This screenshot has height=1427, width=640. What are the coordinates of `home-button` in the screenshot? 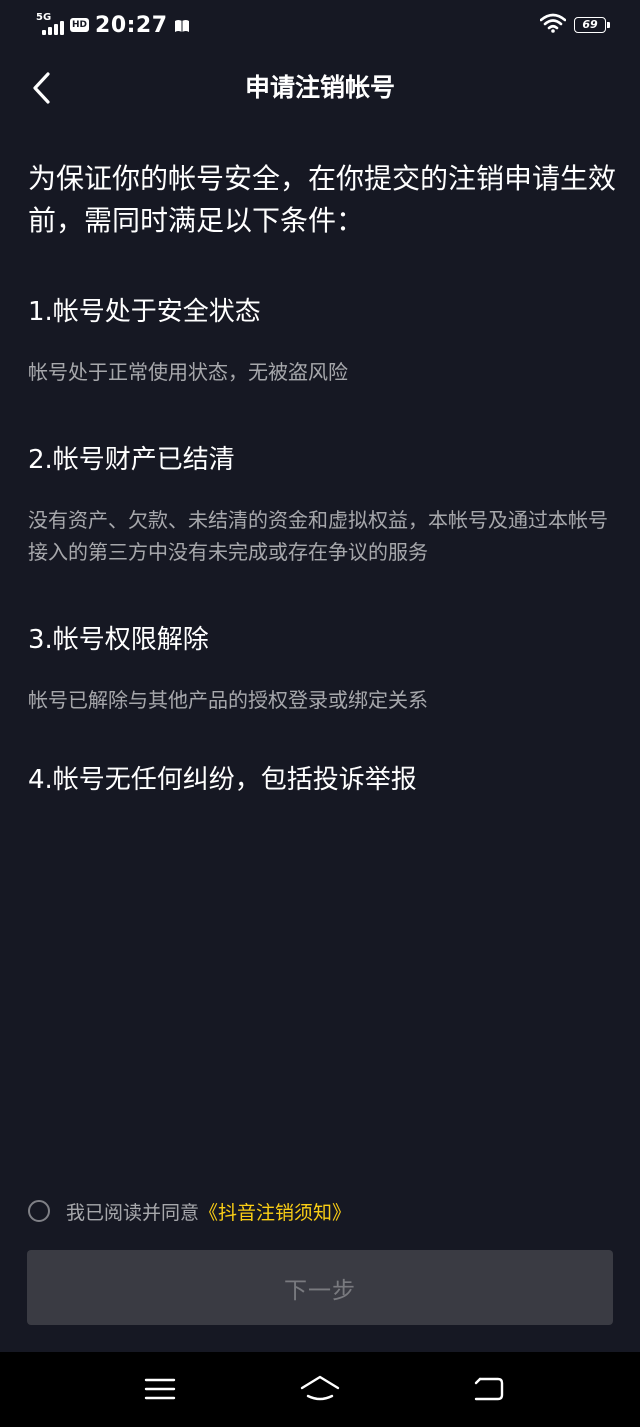 It's located at (320, 1389).